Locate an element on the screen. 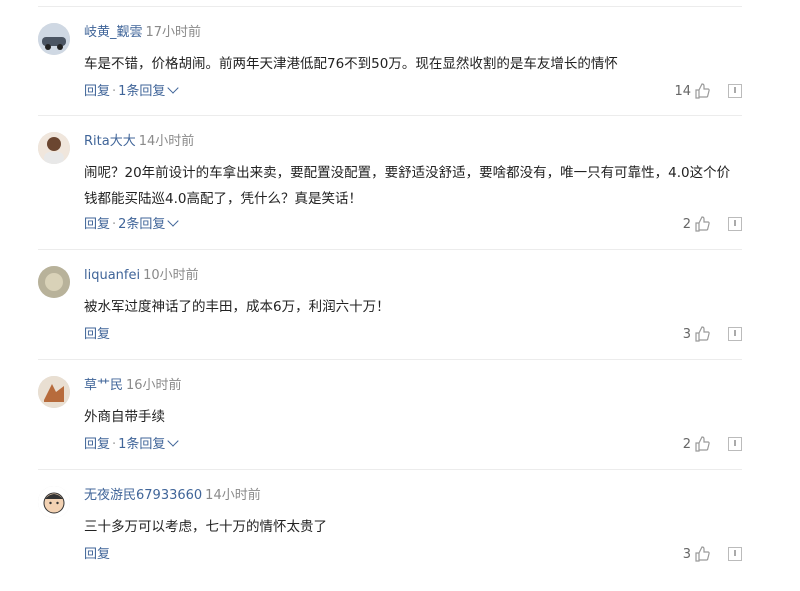  username-link: liquanfei is located at coordinates (112, 275).